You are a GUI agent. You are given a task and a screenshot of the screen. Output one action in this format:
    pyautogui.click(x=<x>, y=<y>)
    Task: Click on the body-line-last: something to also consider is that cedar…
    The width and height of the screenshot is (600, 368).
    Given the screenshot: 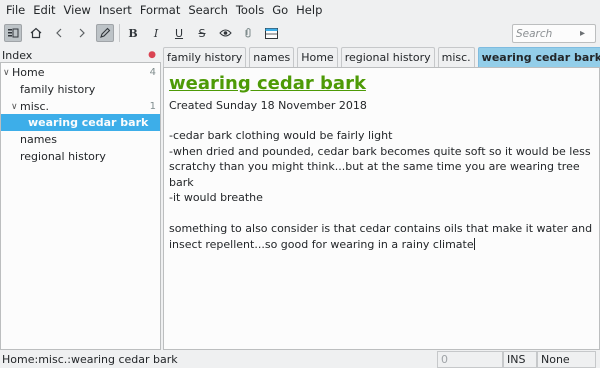 What is the action you would take?
    pyautogui.click(x=381, y=236)
    